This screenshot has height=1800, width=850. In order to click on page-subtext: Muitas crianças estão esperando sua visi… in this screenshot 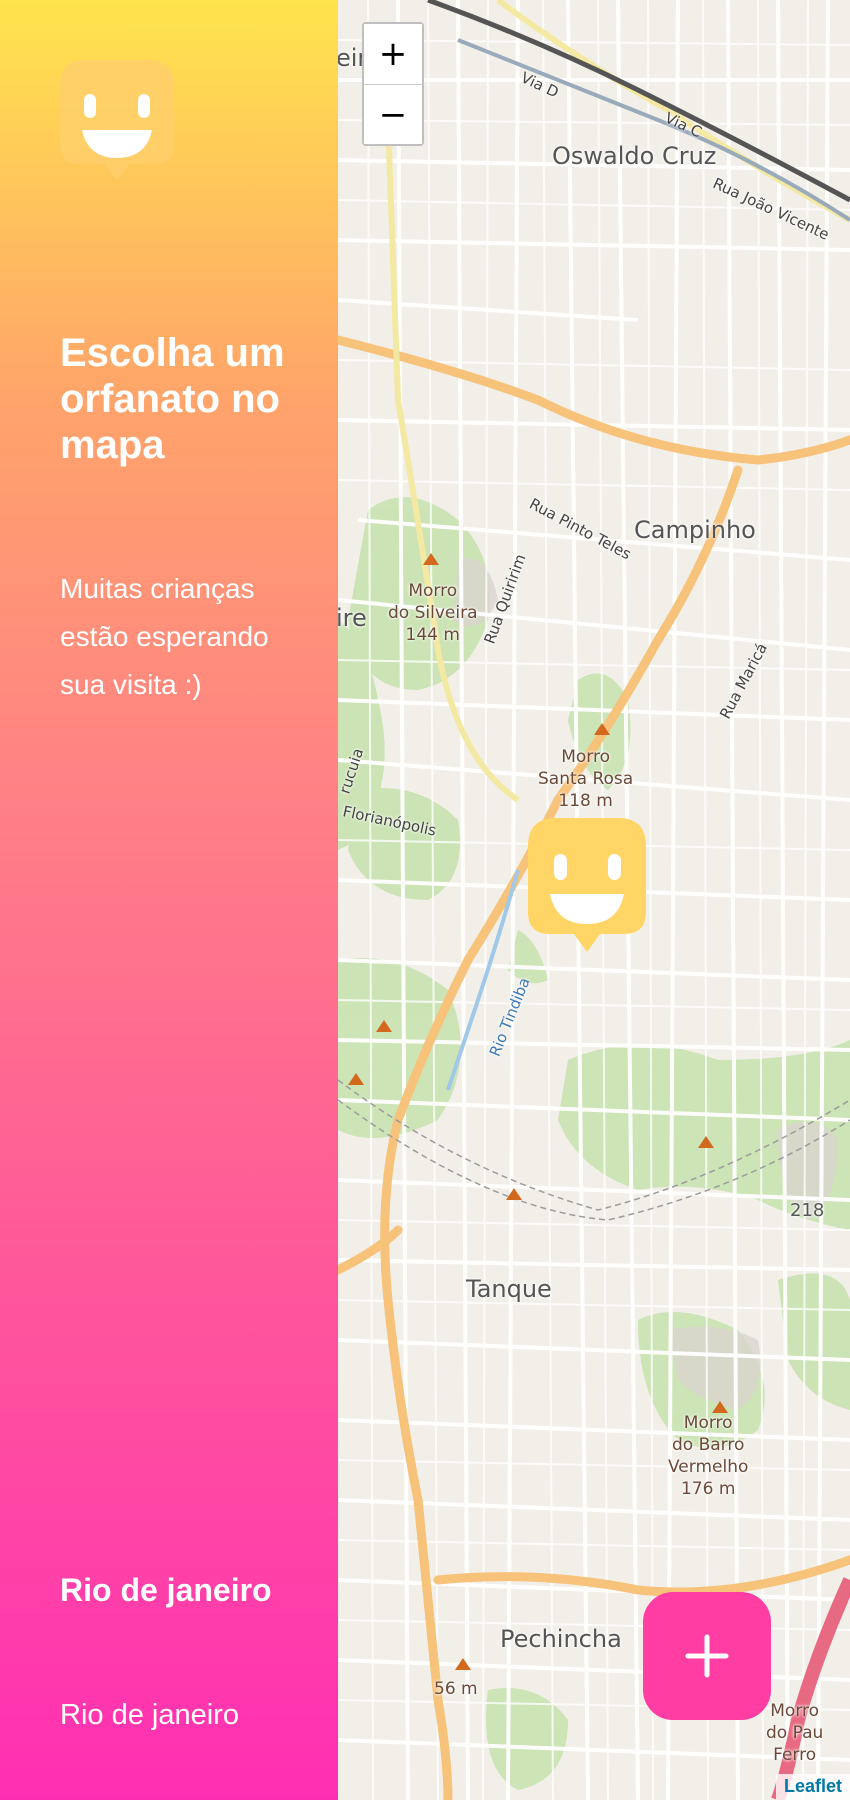, I will do `click(164, 636)`.